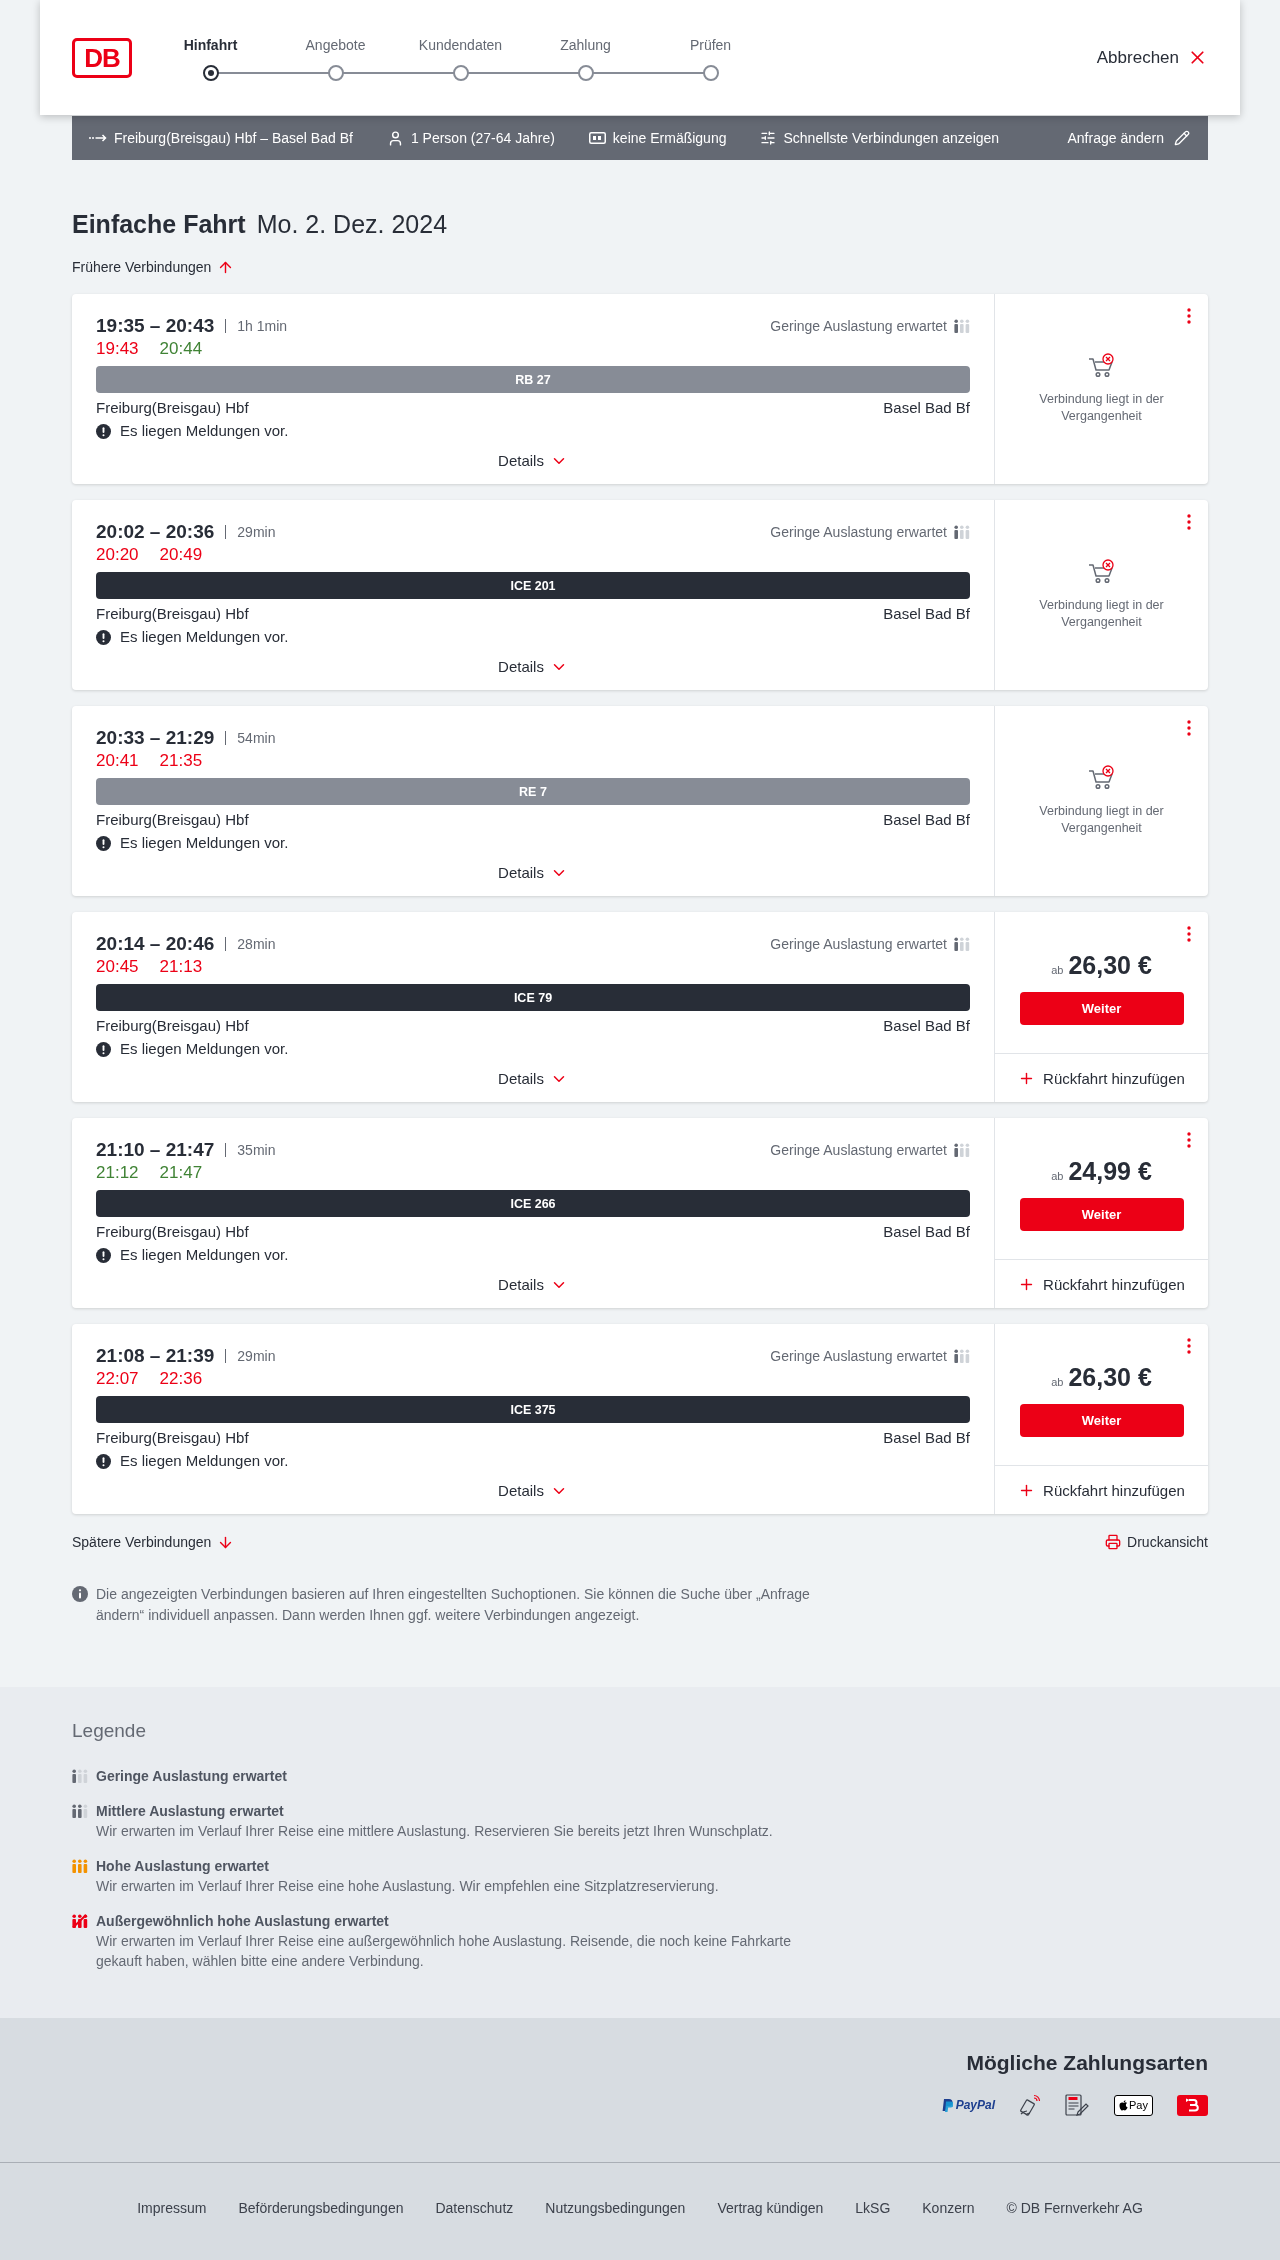 The image size is (1280, 2260). I want to click on planned-times: 20:02 – 20:36, so click(155, 532).